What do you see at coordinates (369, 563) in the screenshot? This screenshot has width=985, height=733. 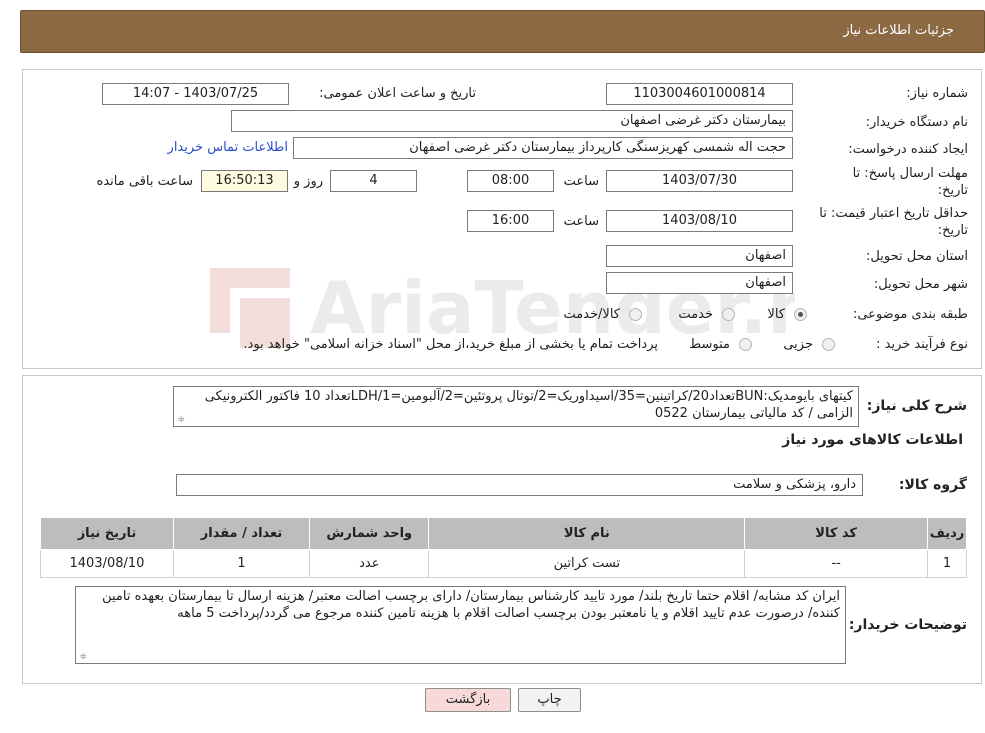 I see `cell-unit: عدد` at bounding box center [369, 563].